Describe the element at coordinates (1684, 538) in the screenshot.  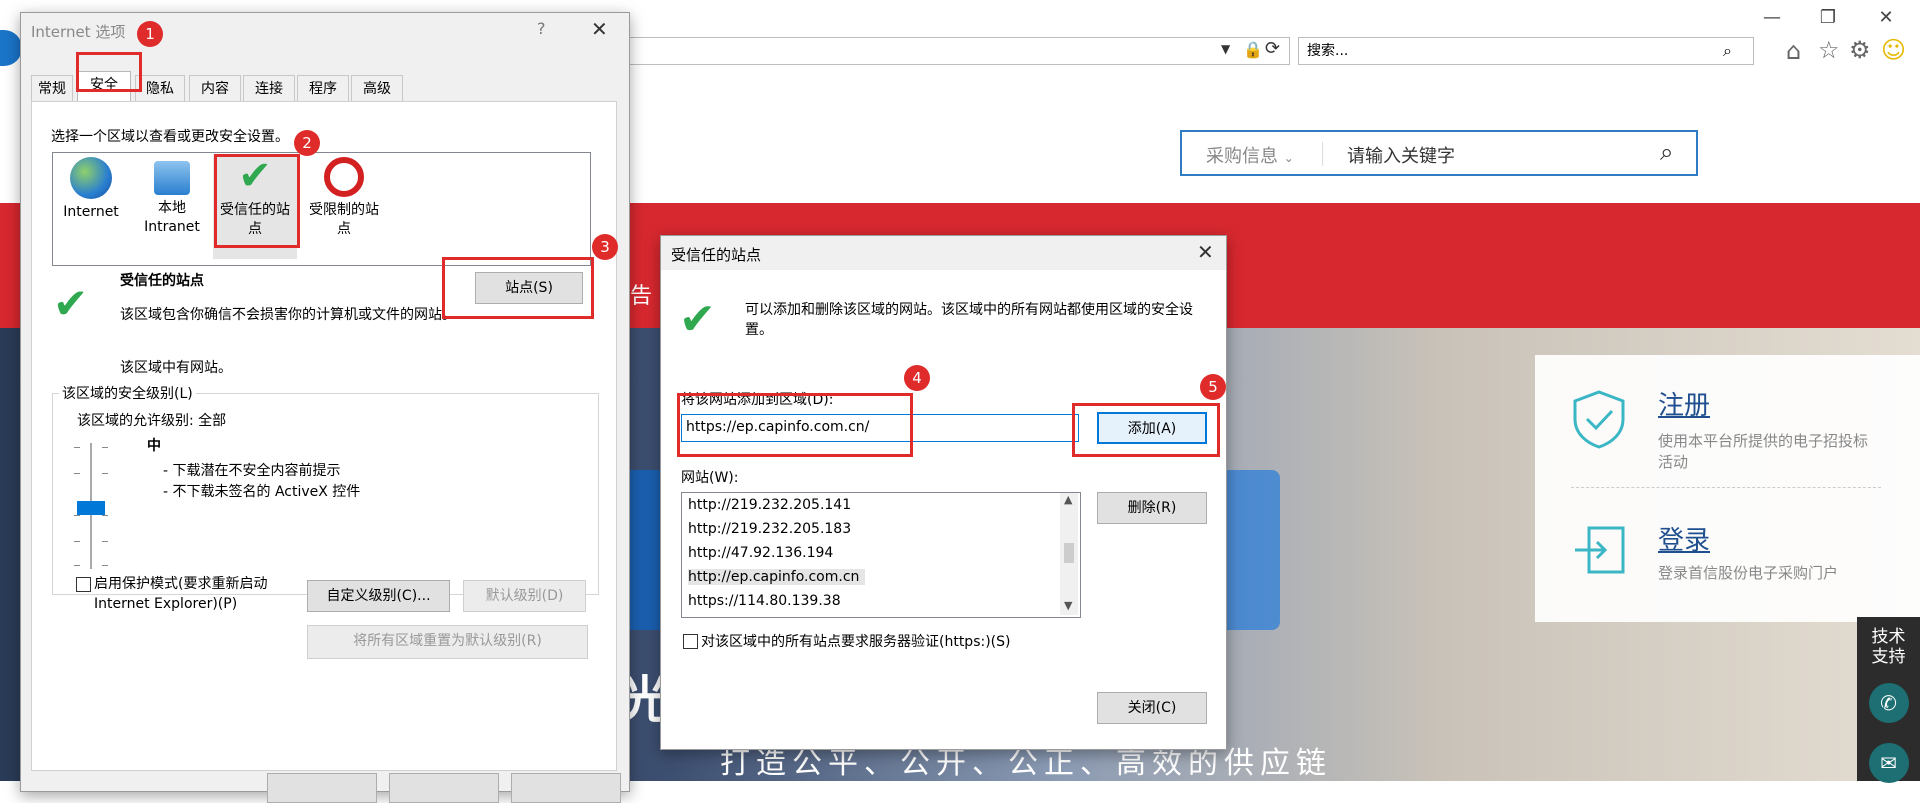
I see `login-link: 登录` at that location.